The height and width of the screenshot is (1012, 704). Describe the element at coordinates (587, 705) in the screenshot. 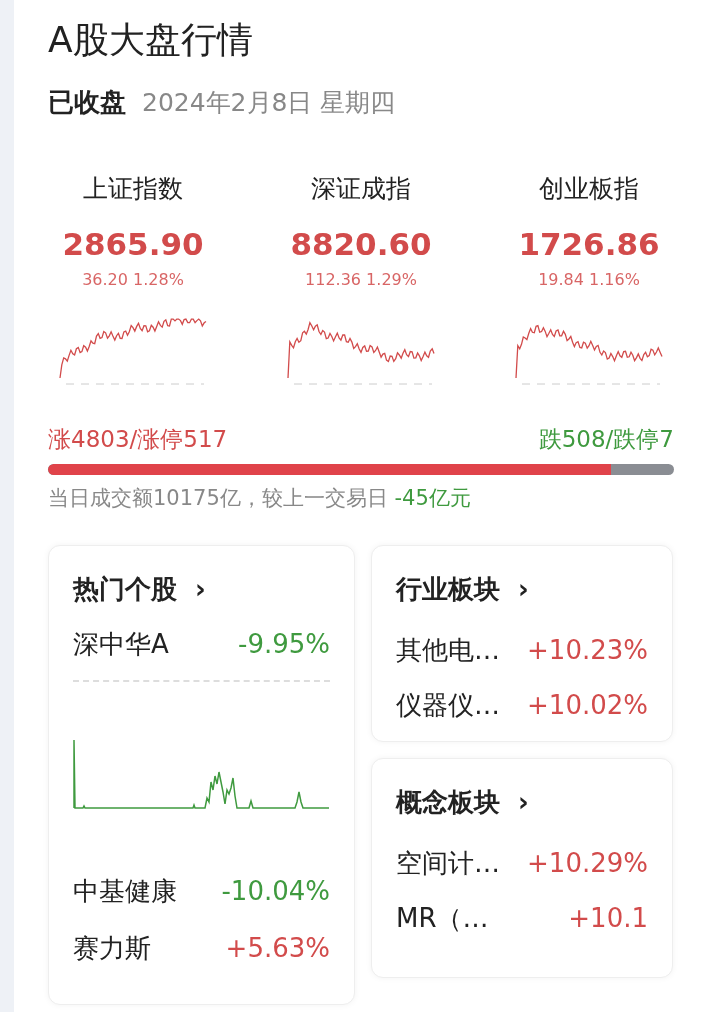

I see `change-percent: +10.02%` at that location.